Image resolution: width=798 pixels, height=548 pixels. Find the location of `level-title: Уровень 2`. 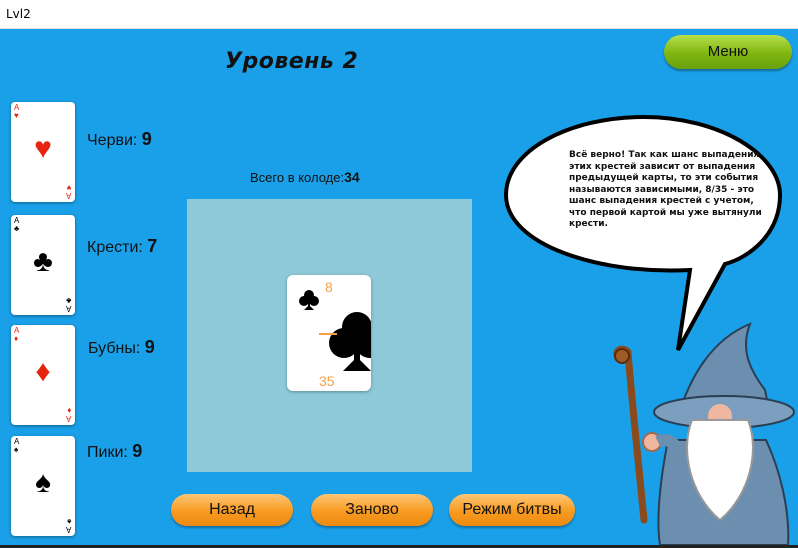

level-title: Уровень 2 is located at coordinates (292, 61).